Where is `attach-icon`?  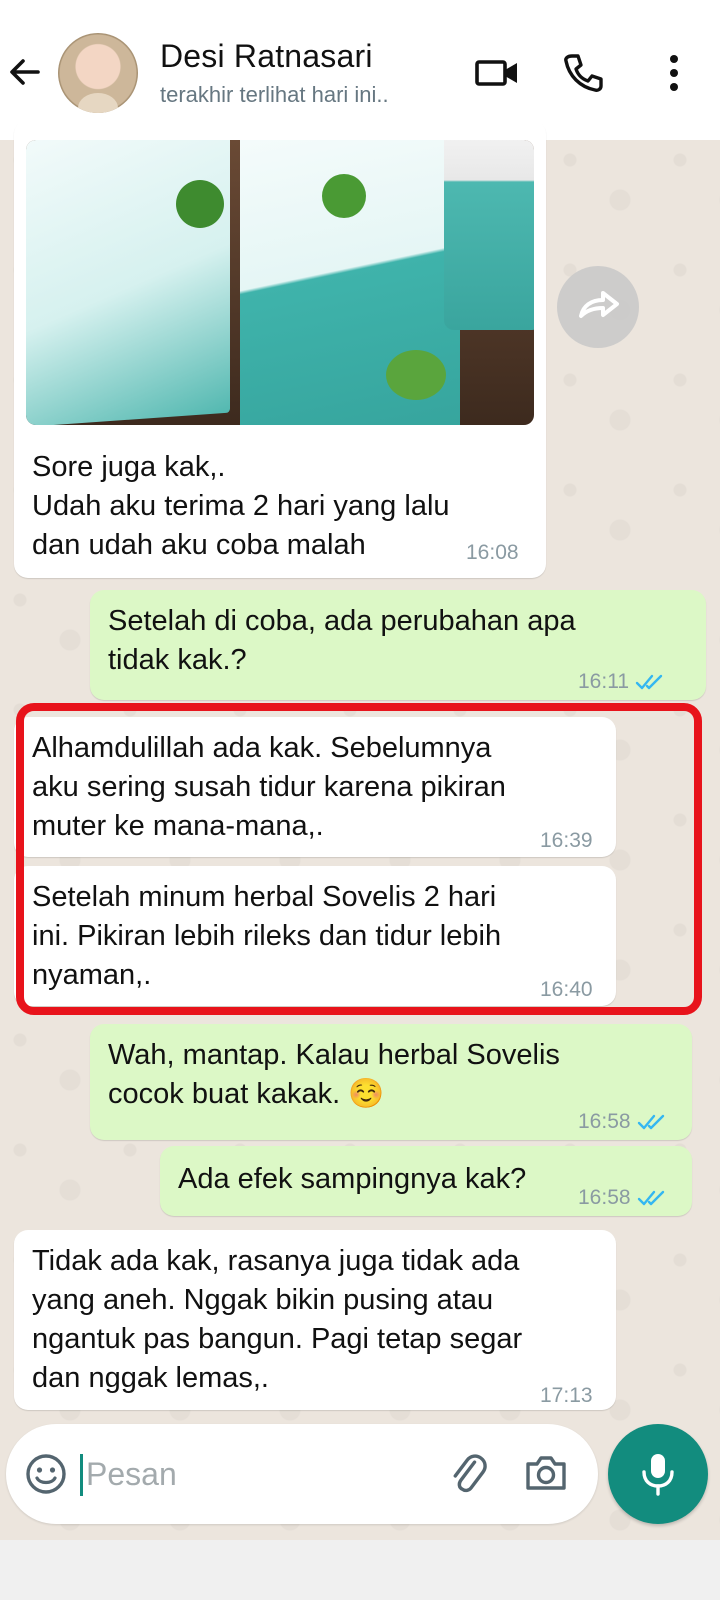
attach-icon is located at coordinates (469, 1473).